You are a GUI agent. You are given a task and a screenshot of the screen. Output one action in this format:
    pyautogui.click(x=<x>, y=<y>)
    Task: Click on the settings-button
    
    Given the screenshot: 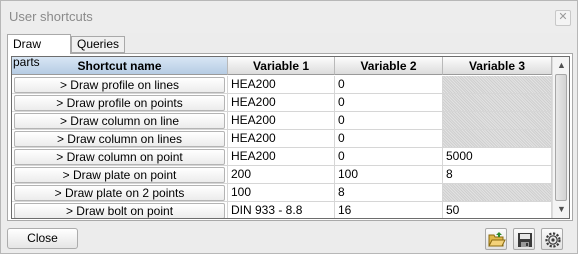 What is the action you would take?
    pyautogui.click(x=552, y=239)
    